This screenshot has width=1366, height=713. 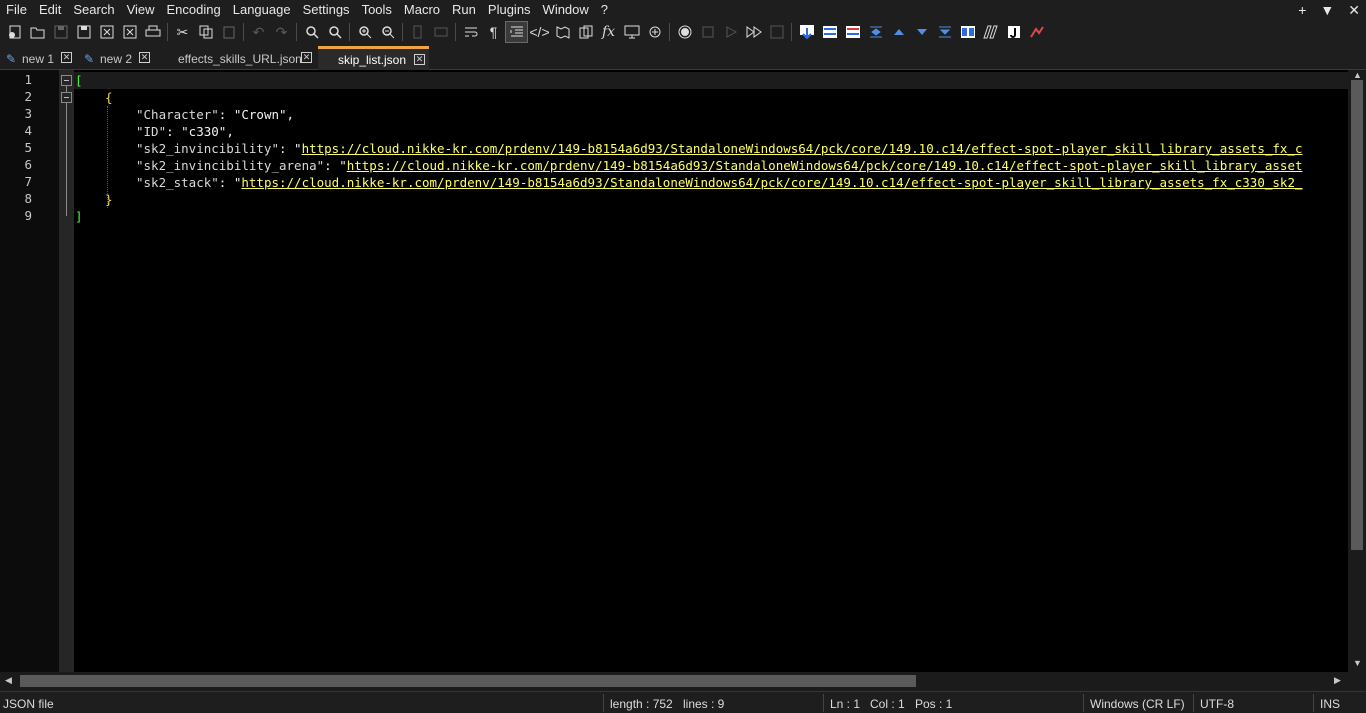 What do you see at coordinates (791, 32) in the screenshot?
I see `toolbar-separator` at bounding box center [791, 32].